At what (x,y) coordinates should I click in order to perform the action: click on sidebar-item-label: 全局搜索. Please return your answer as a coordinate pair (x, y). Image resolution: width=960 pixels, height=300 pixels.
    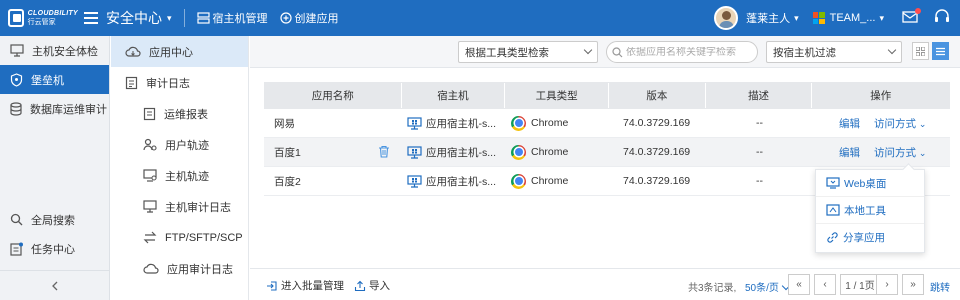
    Looking at the image, I should click on (53, 220).